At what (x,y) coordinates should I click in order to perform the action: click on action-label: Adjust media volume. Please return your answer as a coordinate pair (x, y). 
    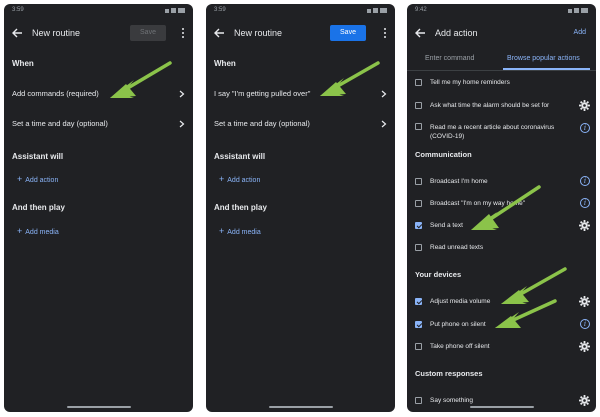
    Looking at the image, I should click on (460, 301).